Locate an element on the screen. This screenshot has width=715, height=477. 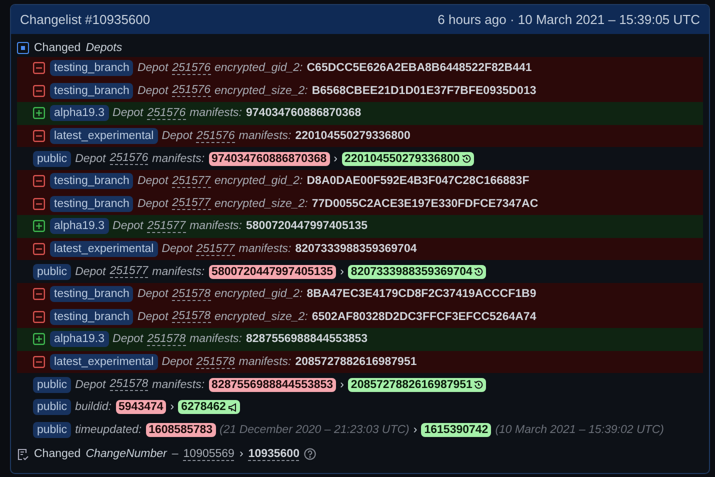
value-text: C65DCC5E626A2EBA8B6448522F82B441 is located at coordinates (419, 68).